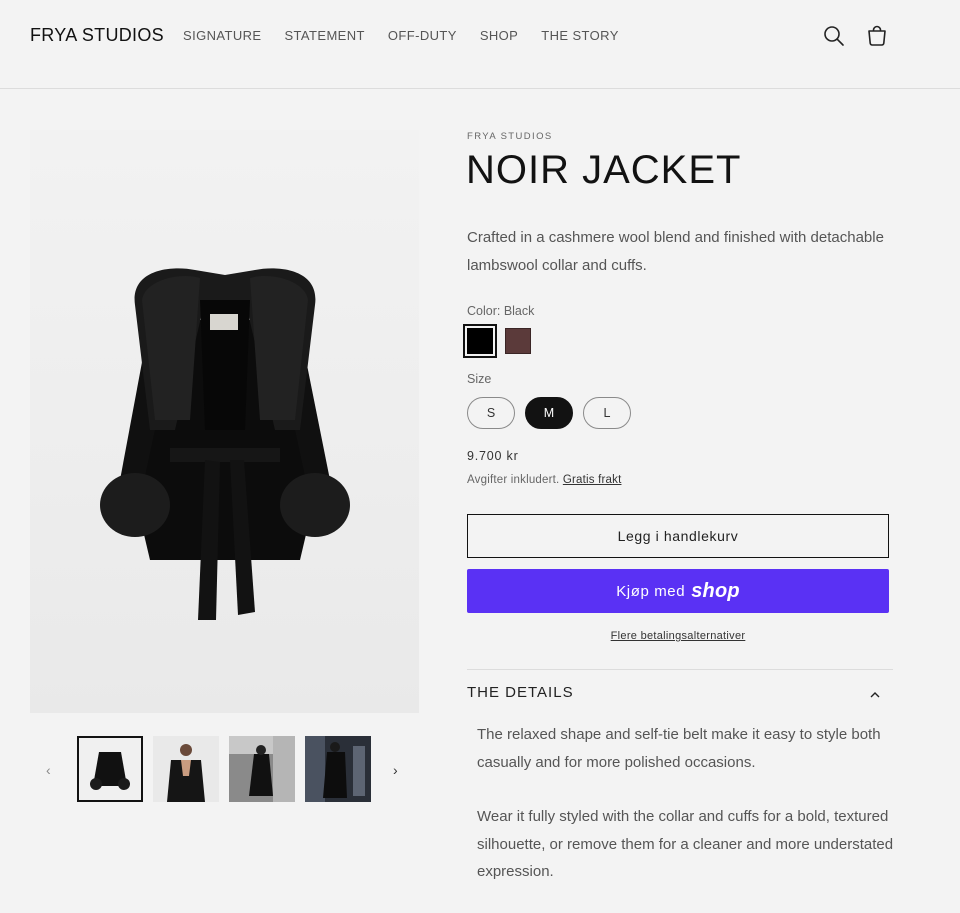 Image resolution: width=960 pixels, height=913 pixels. Describe the element at coordinates (97, 35) in the screenshot. I see `site-logo: FRYA STUDIOS` at that location.